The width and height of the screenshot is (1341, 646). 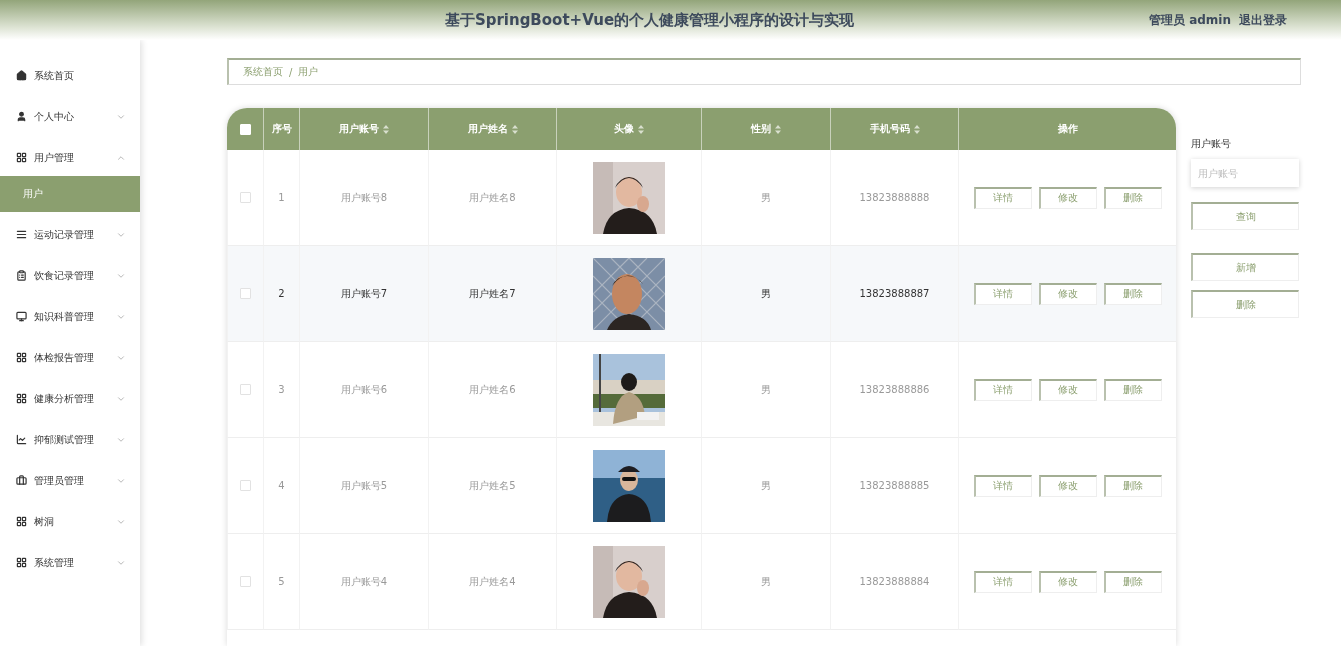 I want to click on table-cell: 1, so click(x=281, y=198).